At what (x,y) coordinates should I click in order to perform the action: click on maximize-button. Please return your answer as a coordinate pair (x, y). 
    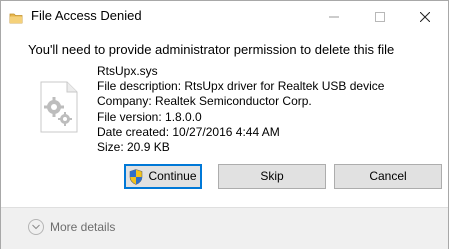
    Looking at the image, I should click on (380, 16).